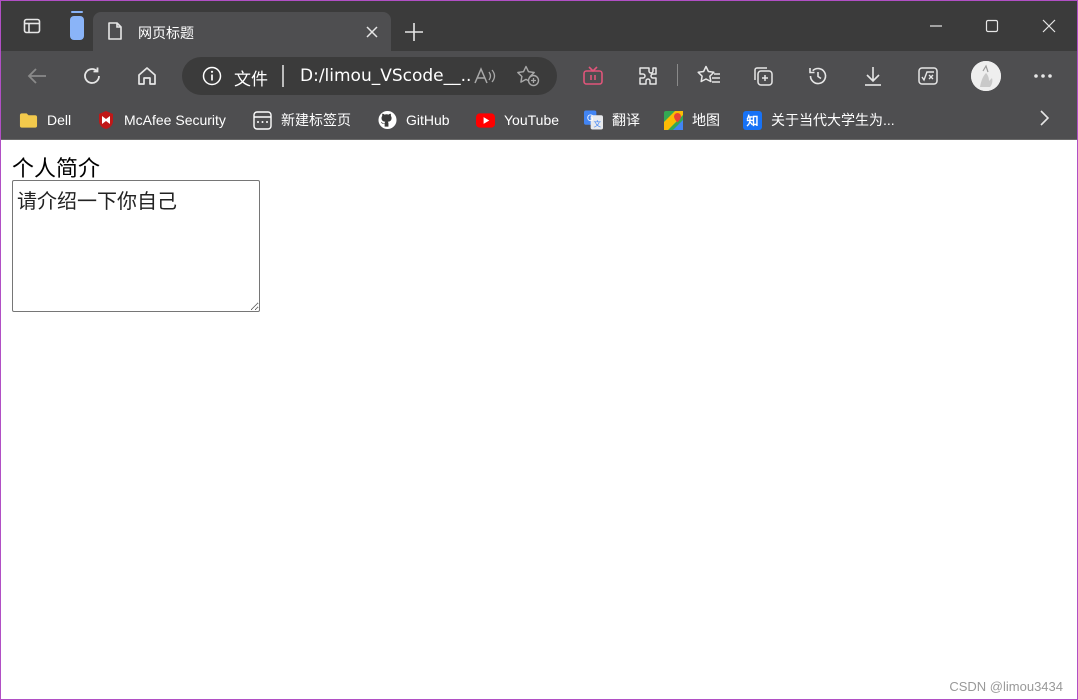  Describe the element at coordinates (414, 32) in the screenshot. I see `new-tab-icon` at that location.